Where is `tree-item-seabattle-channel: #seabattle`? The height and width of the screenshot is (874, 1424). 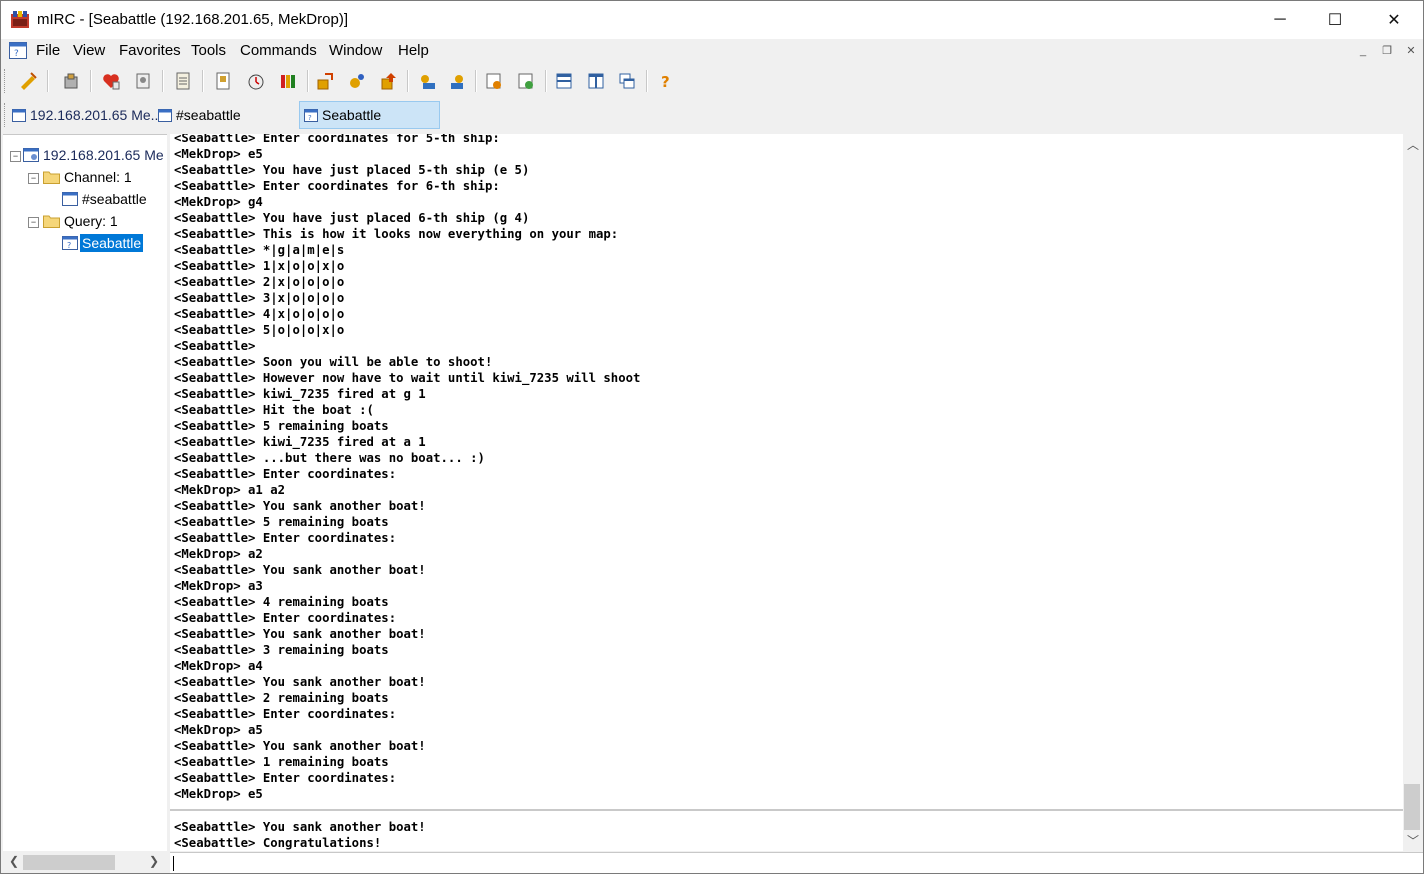 tree-item-seabattle-channel: #seabattle is located at coordinates (104, 199).